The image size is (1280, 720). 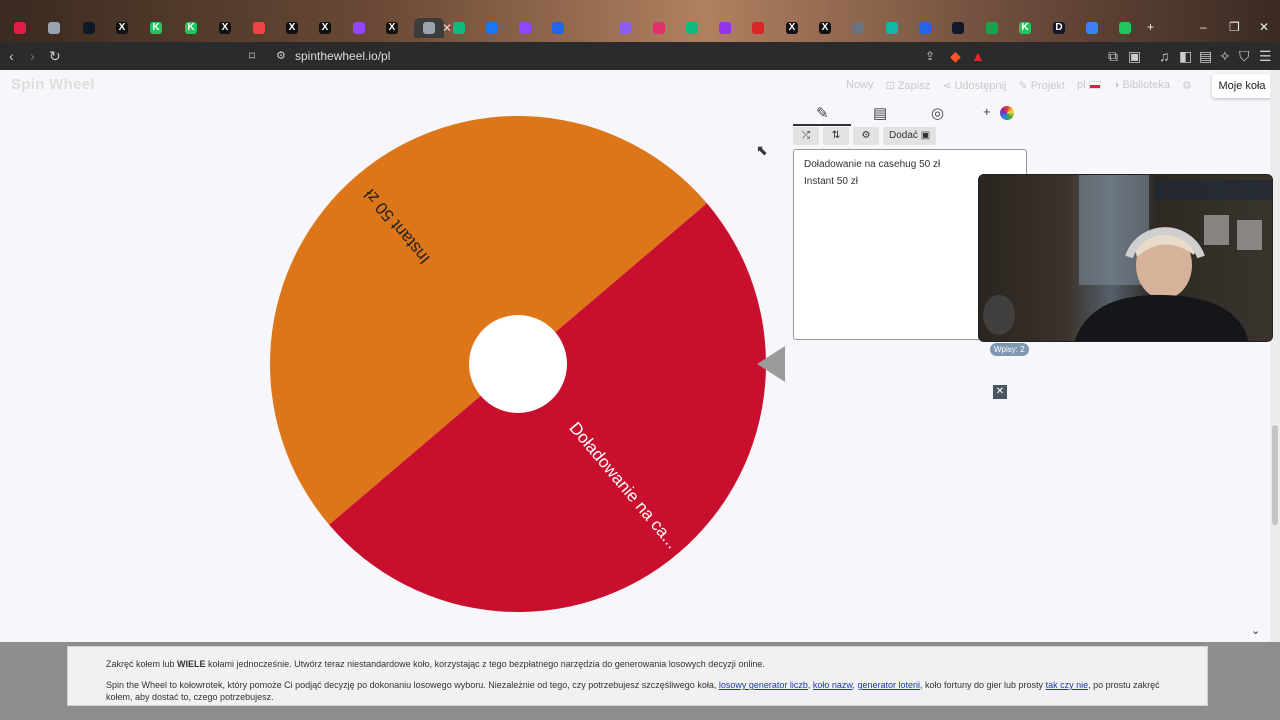 What do you see at coordinates (1241, 86) in the screenshot?
I see `my-wheels-button: Moje koła` at bounding box center [1241, 86].